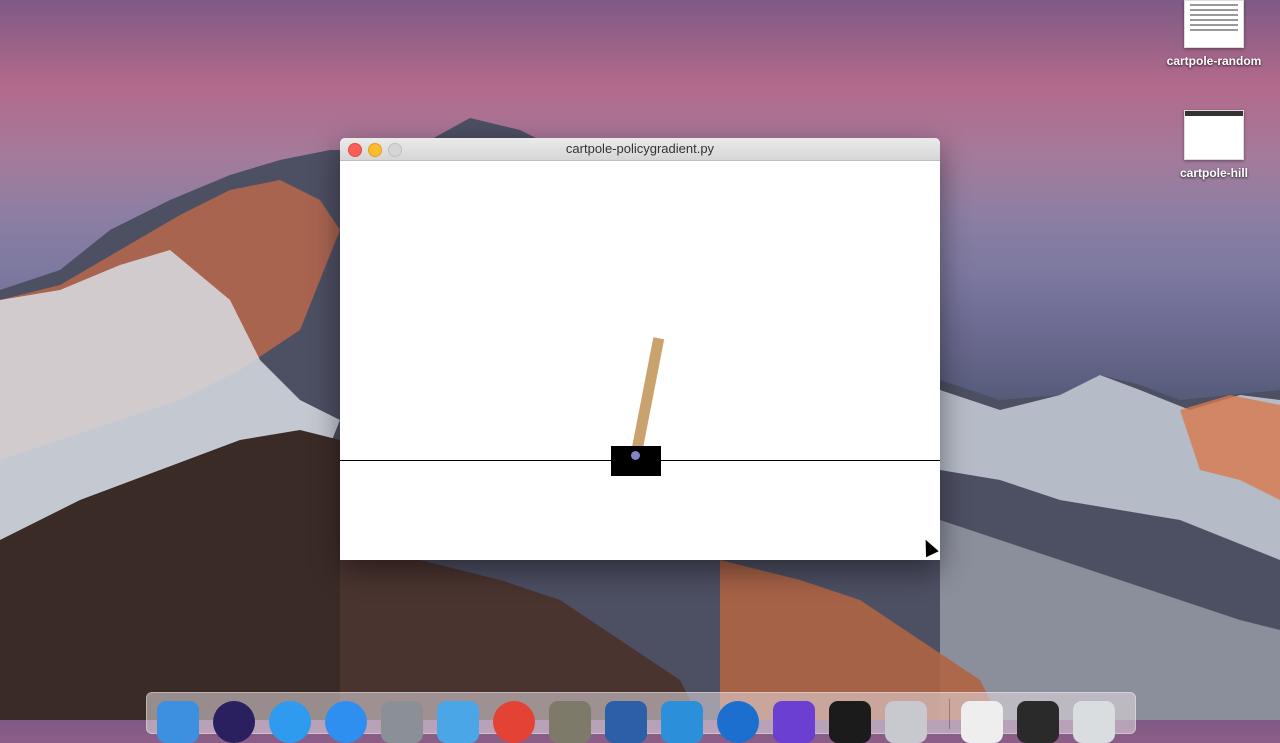  I want to click on docker-icon, so click(682, 722).